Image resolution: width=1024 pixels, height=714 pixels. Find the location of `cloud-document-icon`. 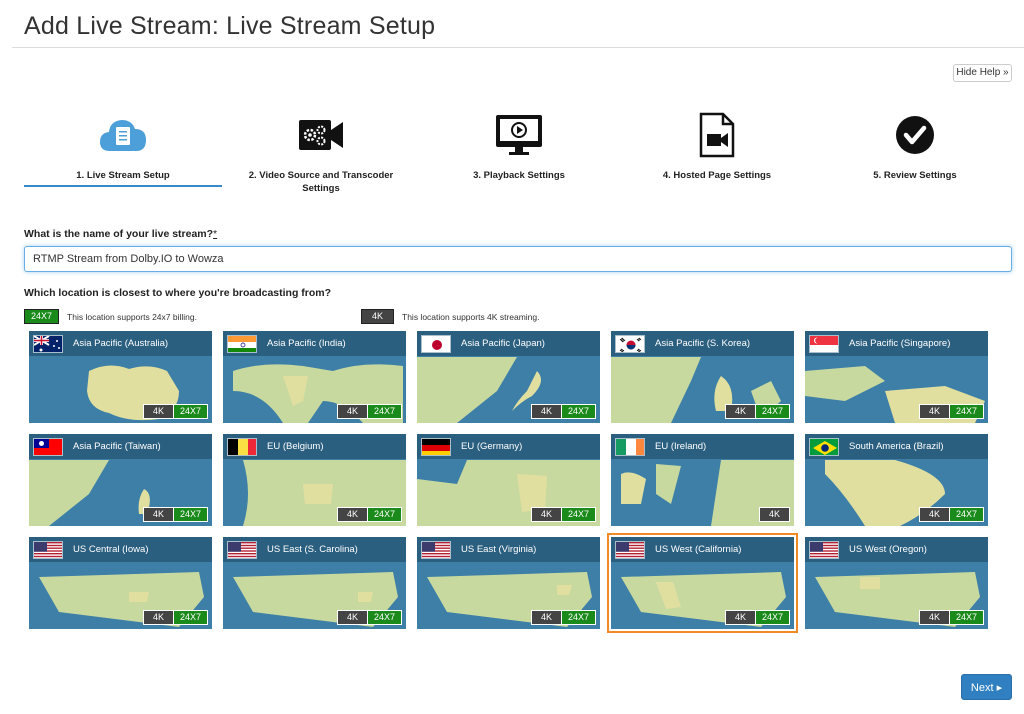

cloud-document-icon is located at coordinates (123, 135).